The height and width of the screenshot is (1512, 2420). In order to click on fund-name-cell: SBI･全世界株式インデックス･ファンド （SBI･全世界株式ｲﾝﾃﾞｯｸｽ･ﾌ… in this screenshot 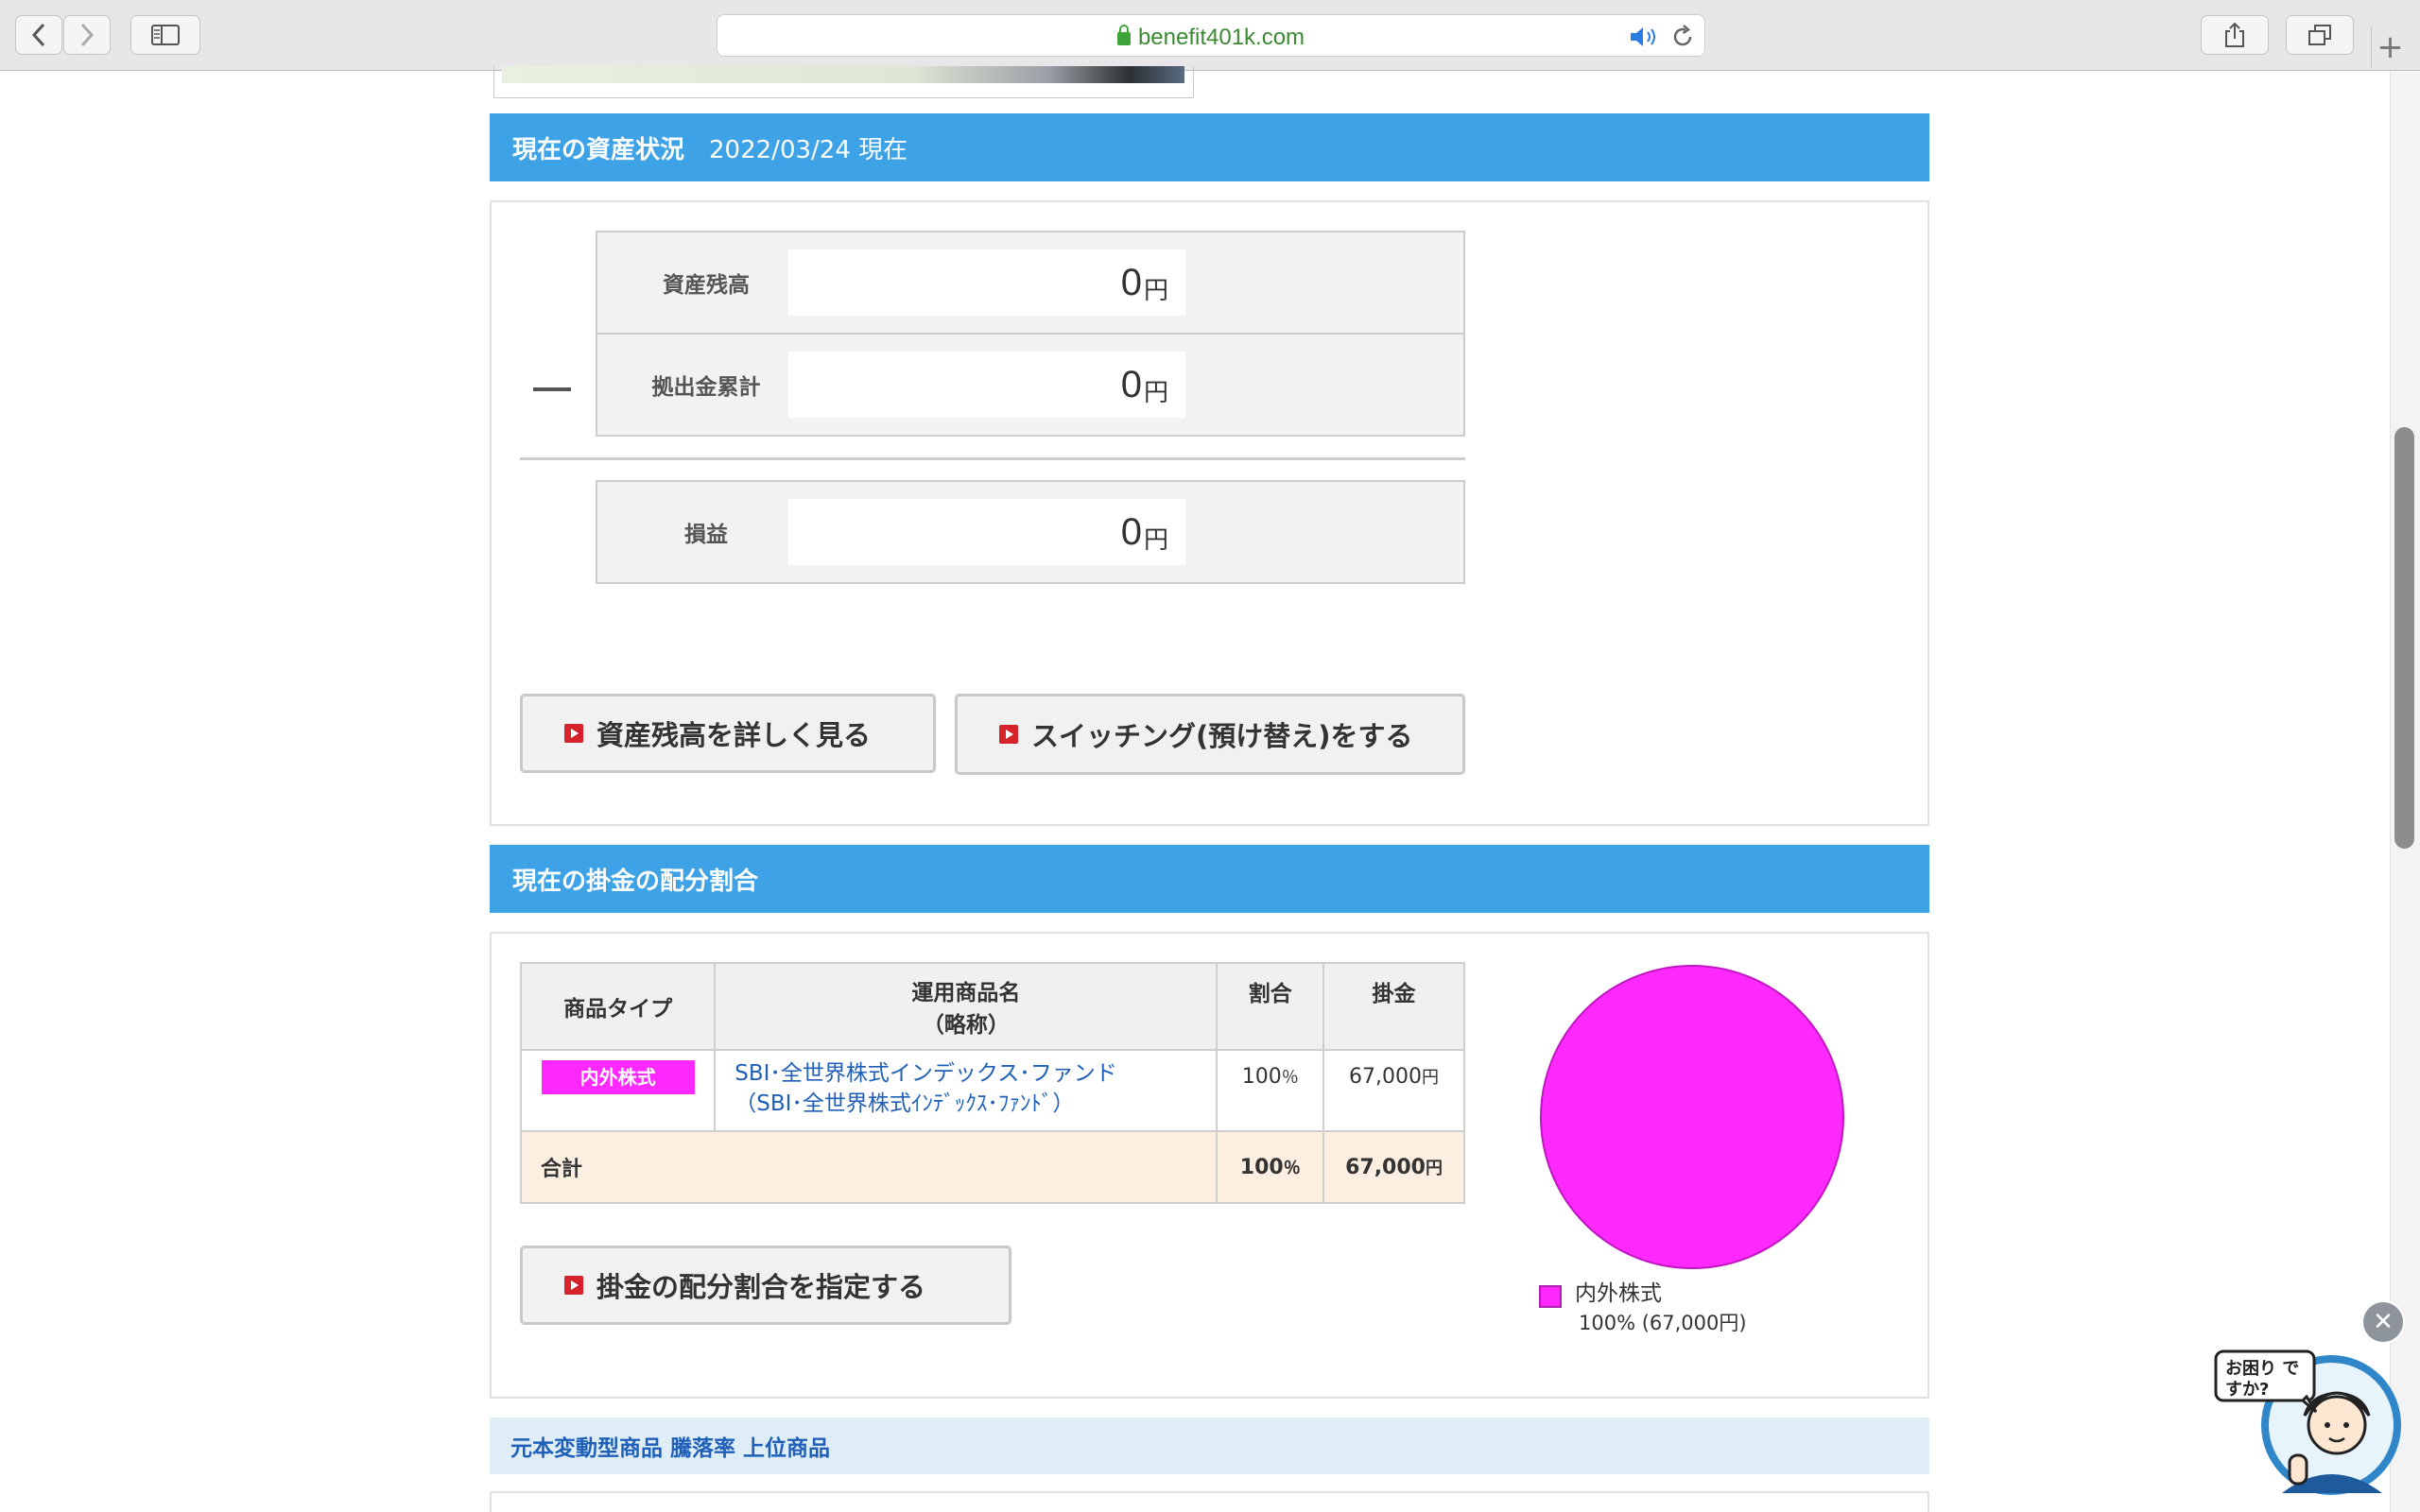, I will do `click(966, 1090)`.